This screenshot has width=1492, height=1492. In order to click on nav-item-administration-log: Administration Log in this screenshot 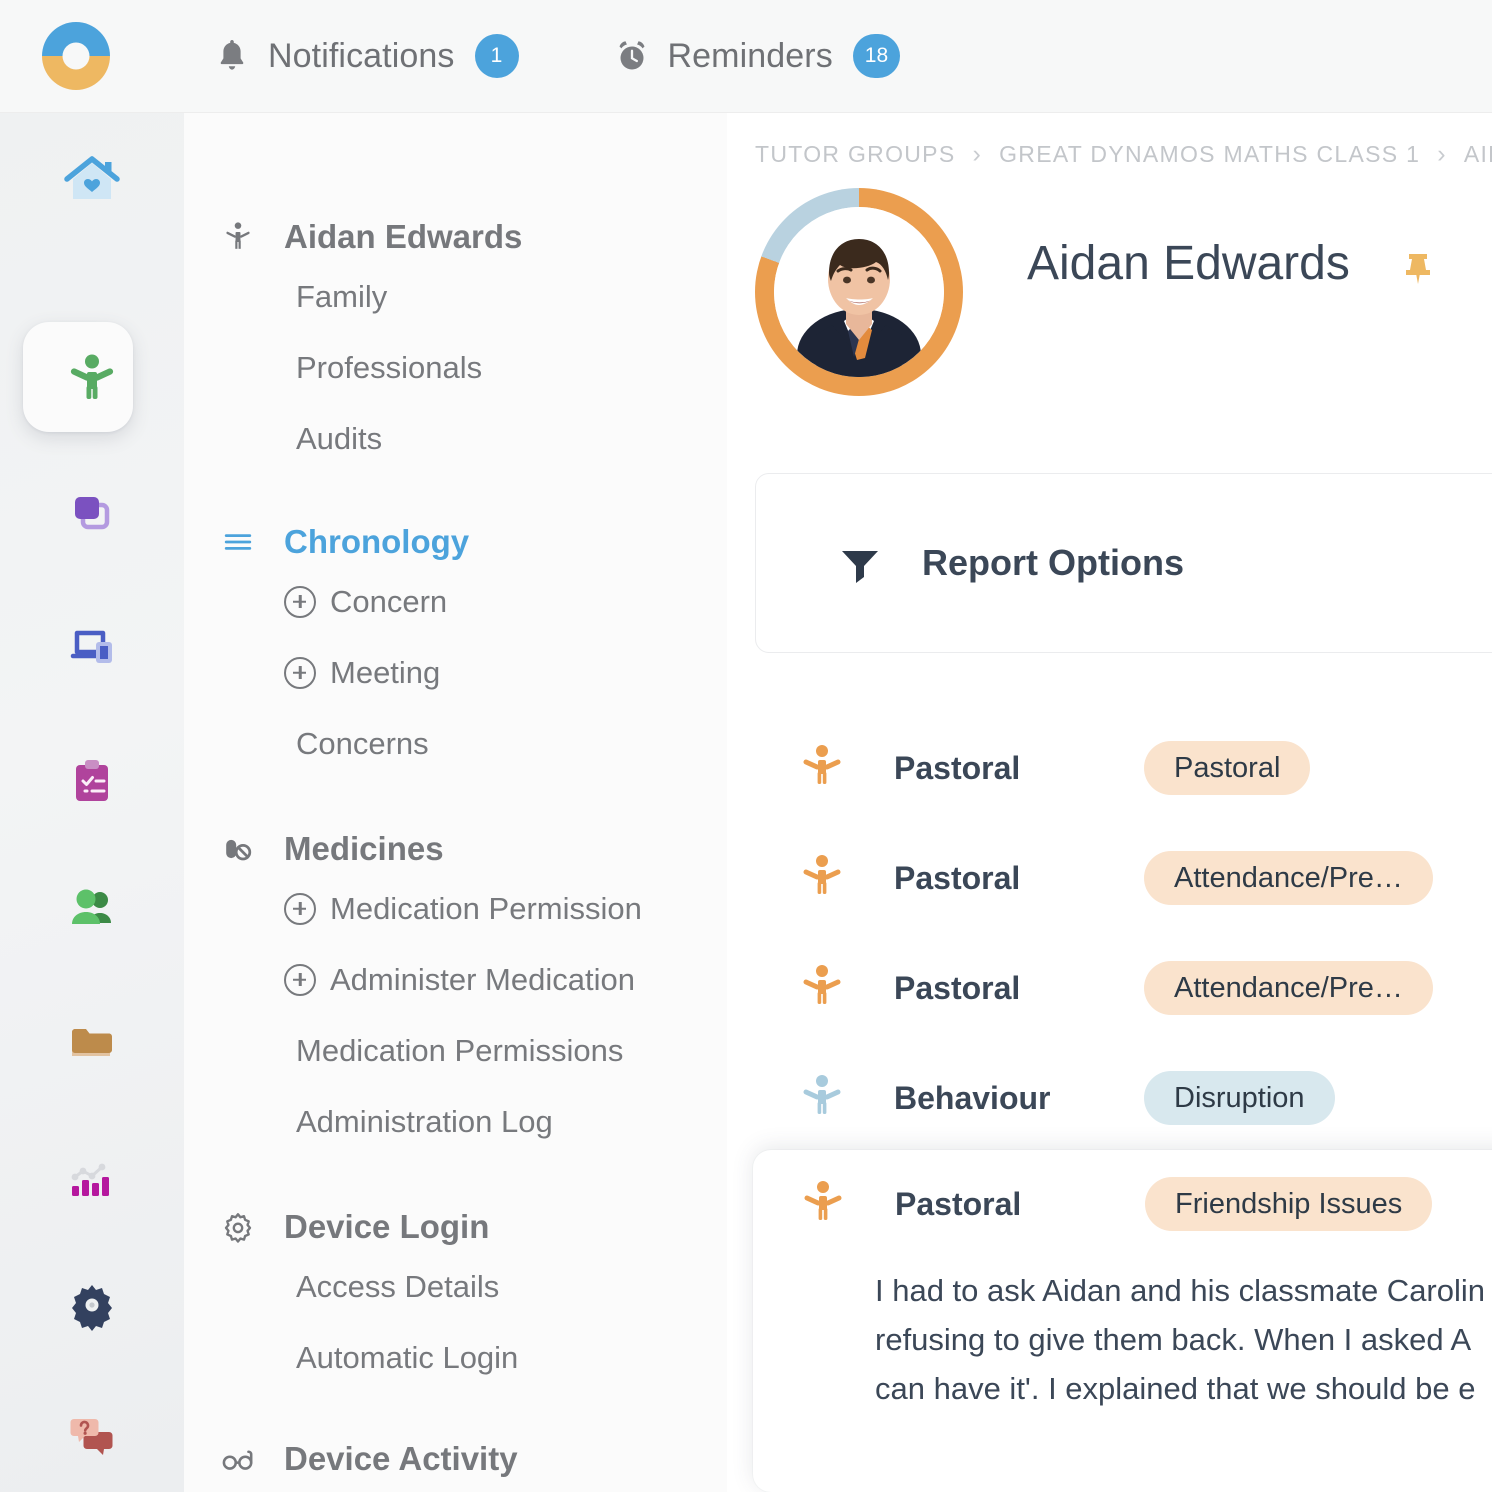, I will do `click(455, 1121)`.